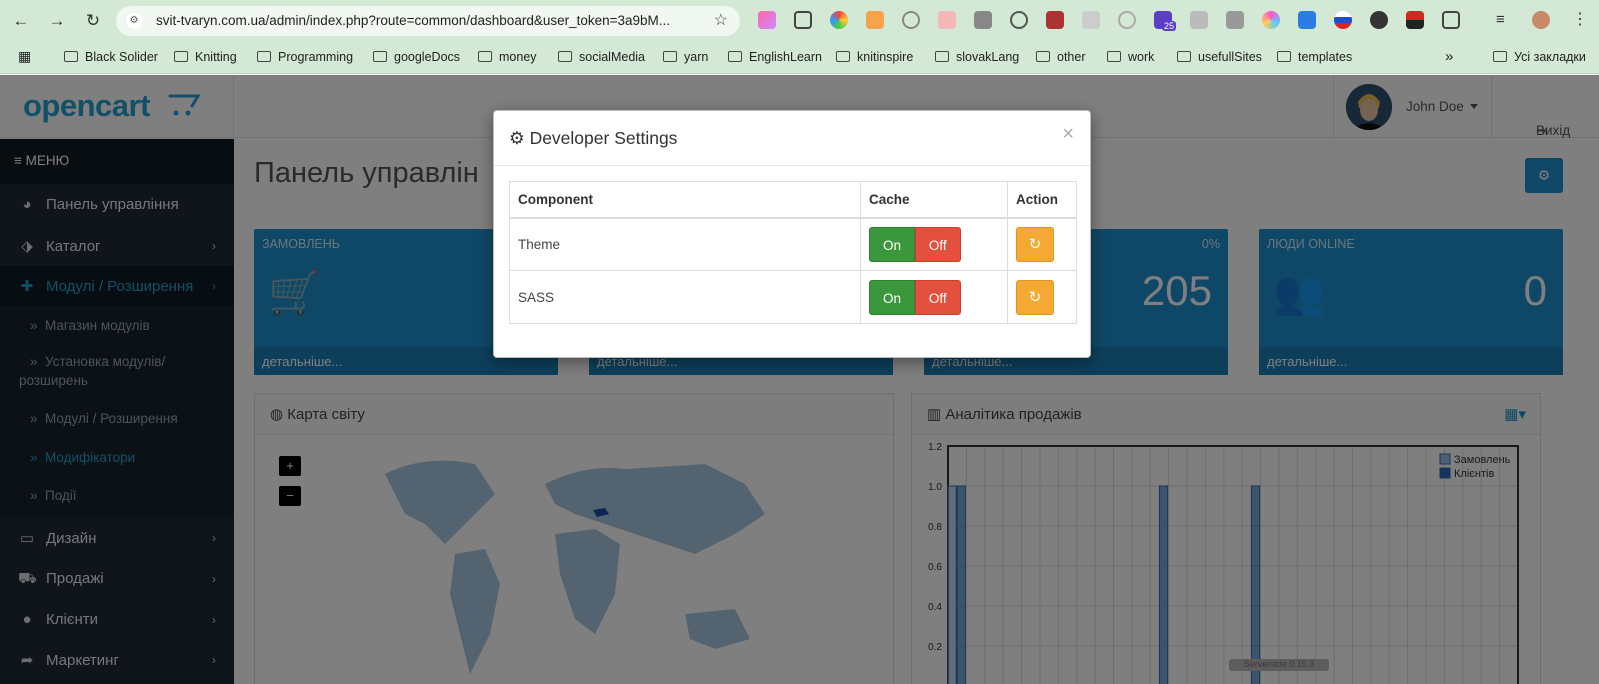 The image size is (1599, 684). What do you see at coordinates (1505, 20) in the screenshot?
I see `media-list-icon: ≡` at bounding box center [1505, 20].